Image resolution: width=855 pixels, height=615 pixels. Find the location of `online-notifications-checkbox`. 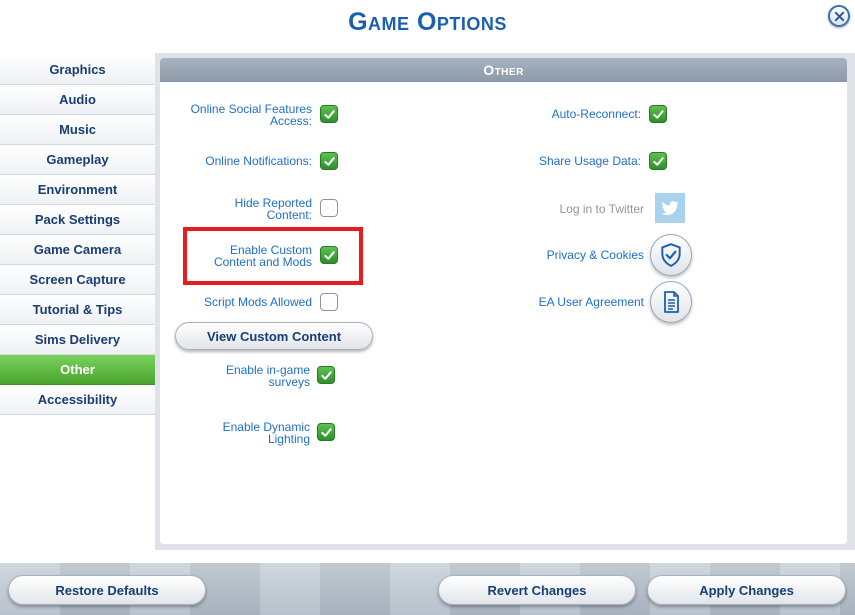

online-notifications-checkbox is located at coordinates (329, 161).